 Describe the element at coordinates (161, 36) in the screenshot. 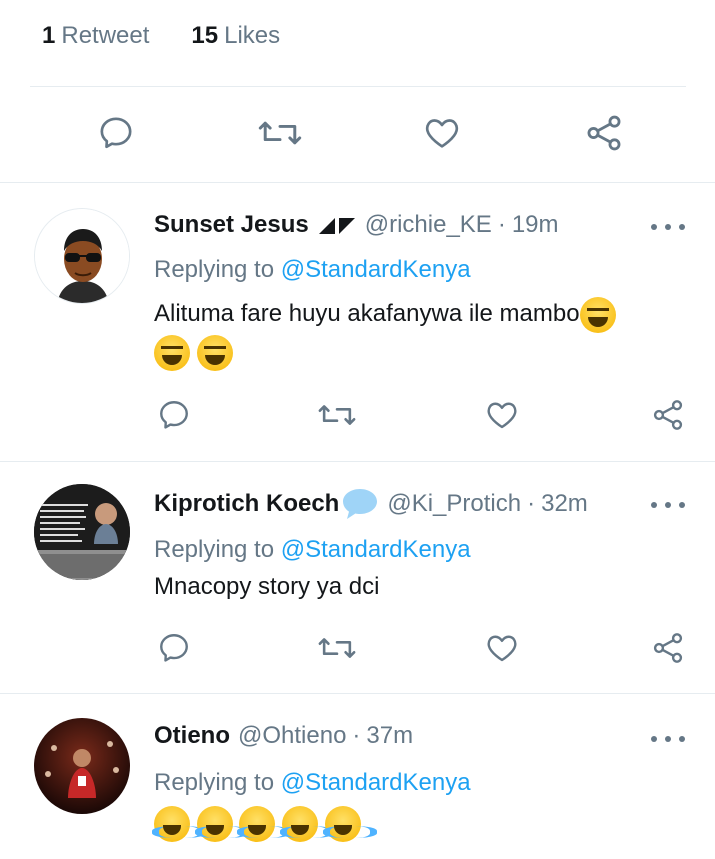

I see `engagement-stats: 1 Retweet 15 Likes` at that location.